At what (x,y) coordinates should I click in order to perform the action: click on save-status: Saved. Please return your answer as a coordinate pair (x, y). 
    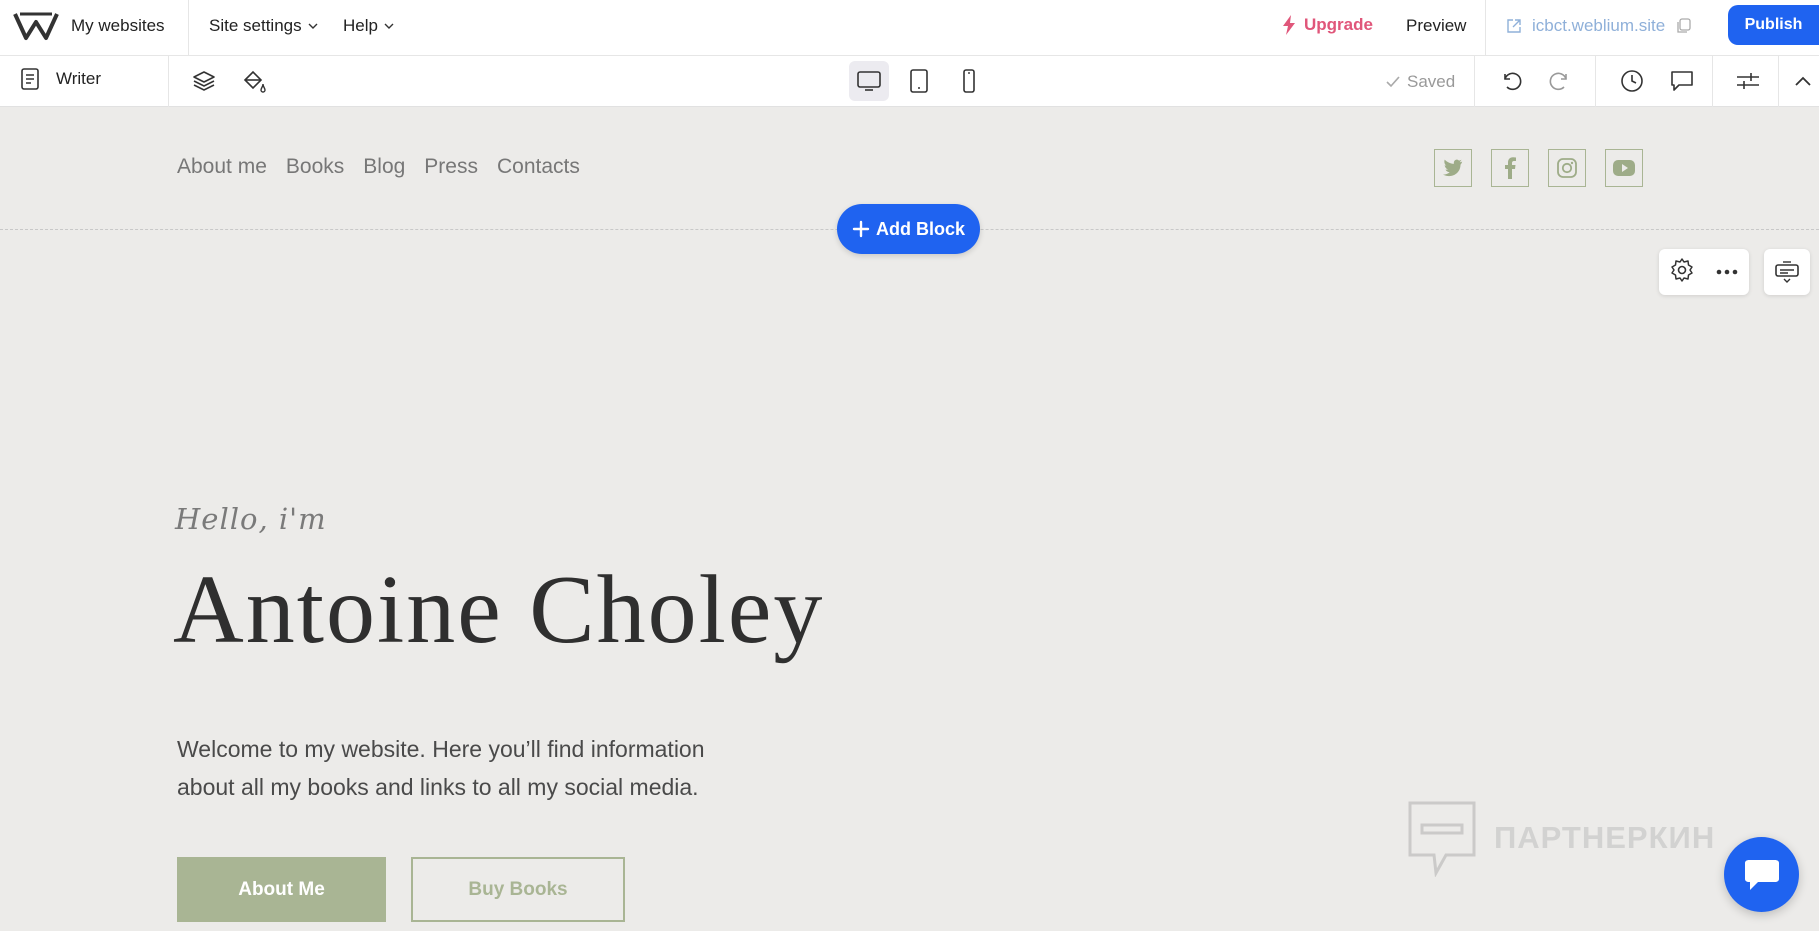
    Looking at the image, I should click on (1420, 82).